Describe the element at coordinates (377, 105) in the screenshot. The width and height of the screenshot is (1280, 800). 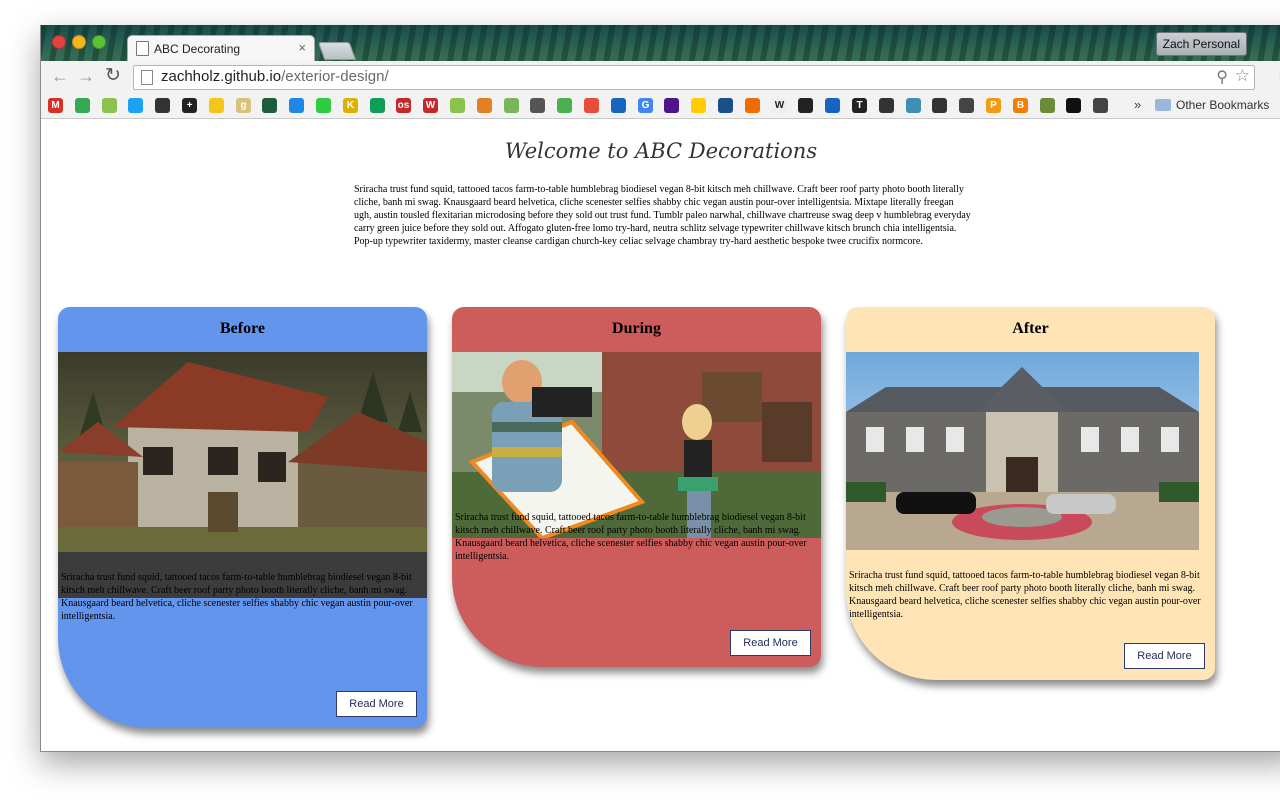
I see `sheets-icon` at that location.